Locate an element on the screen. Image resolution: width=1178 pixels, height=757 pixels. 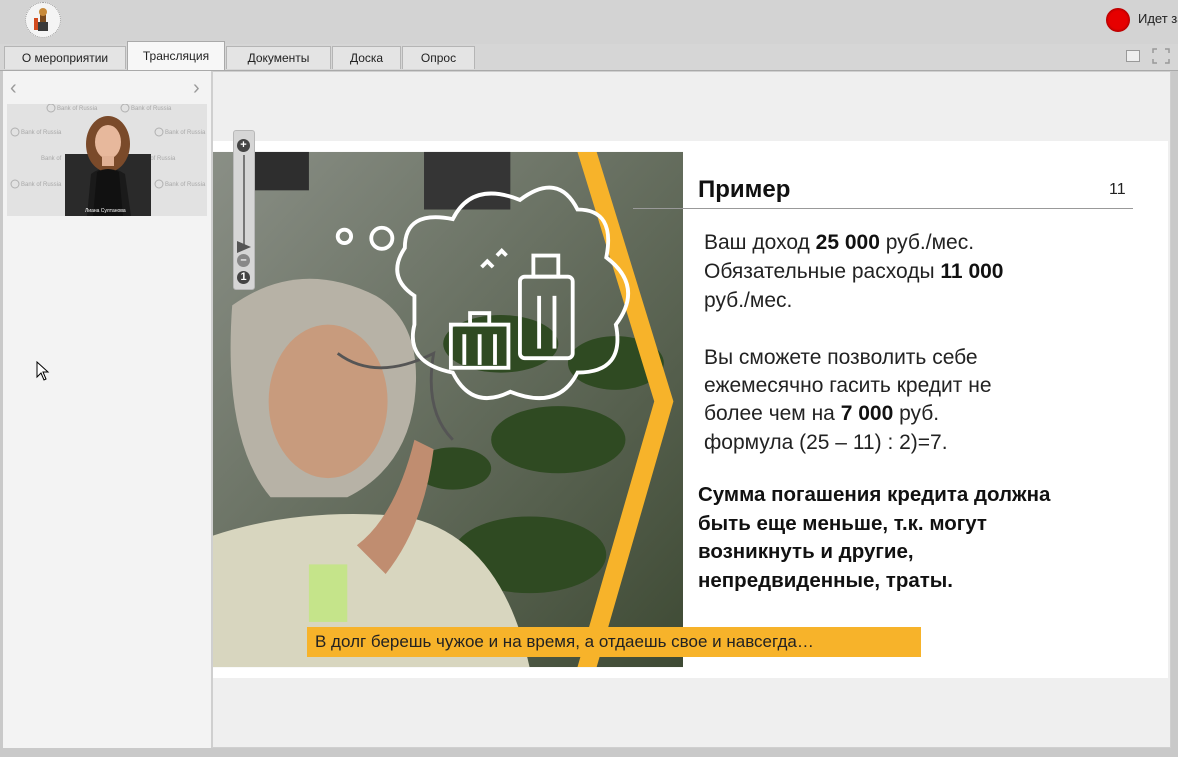
tab-broadcast: Трансляция is located at coordinates (176, 55).